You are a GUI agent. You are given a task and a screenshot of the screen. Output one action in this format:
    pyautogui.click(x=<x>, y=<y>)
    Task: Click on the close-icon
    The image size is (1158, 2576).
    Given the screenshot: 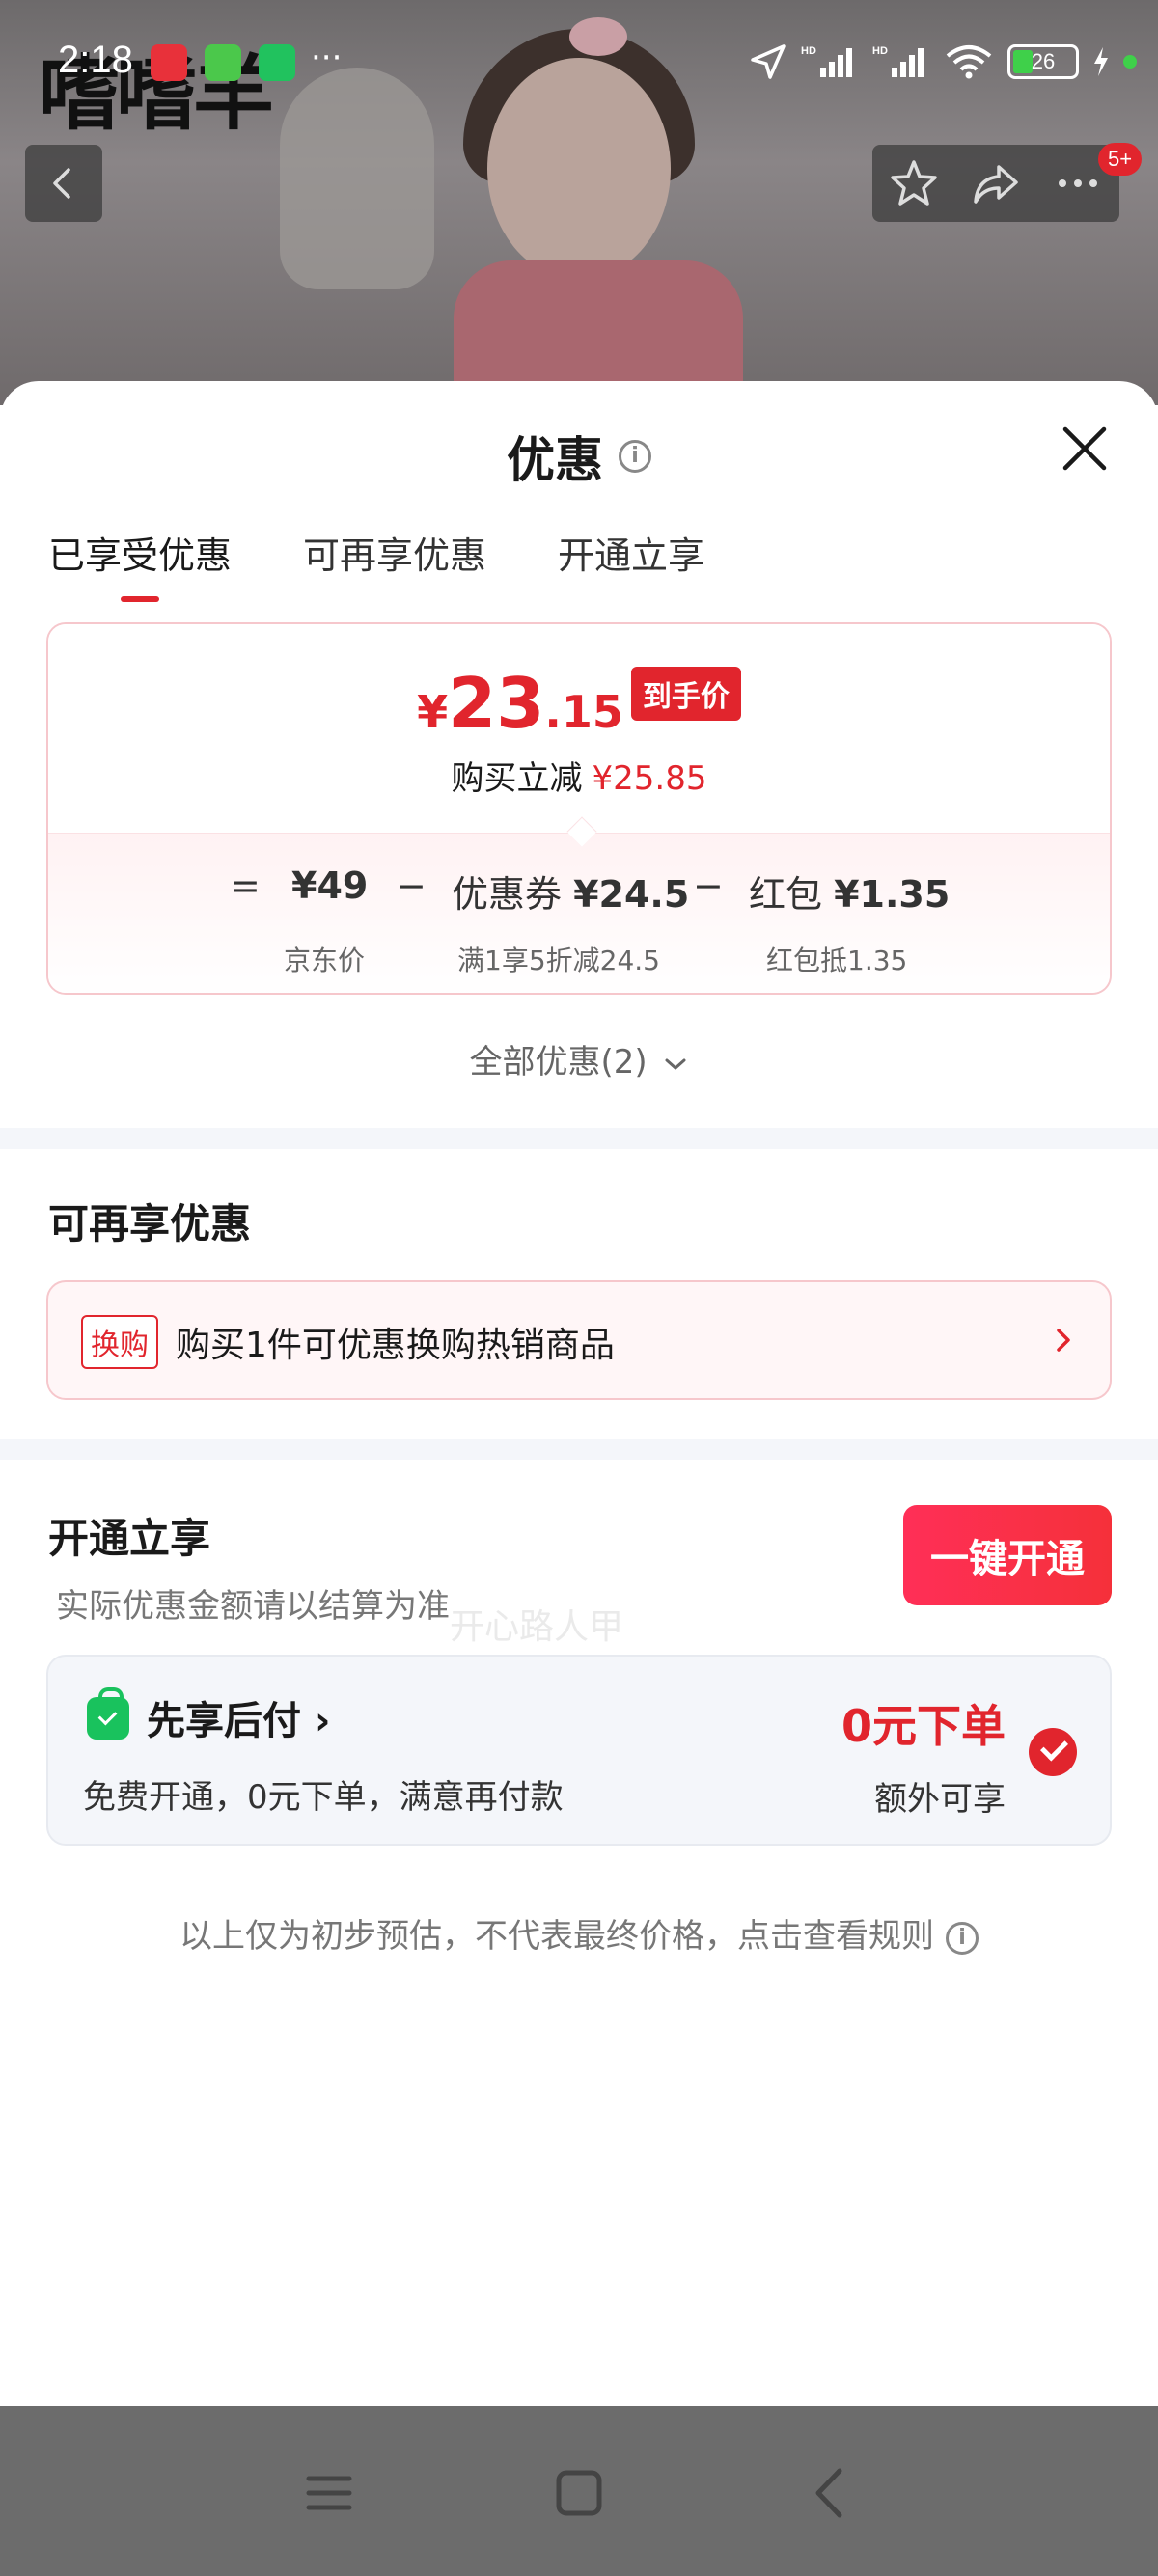 What is the action you would take?
    pyautogui.click(x=1085, y=449)
    